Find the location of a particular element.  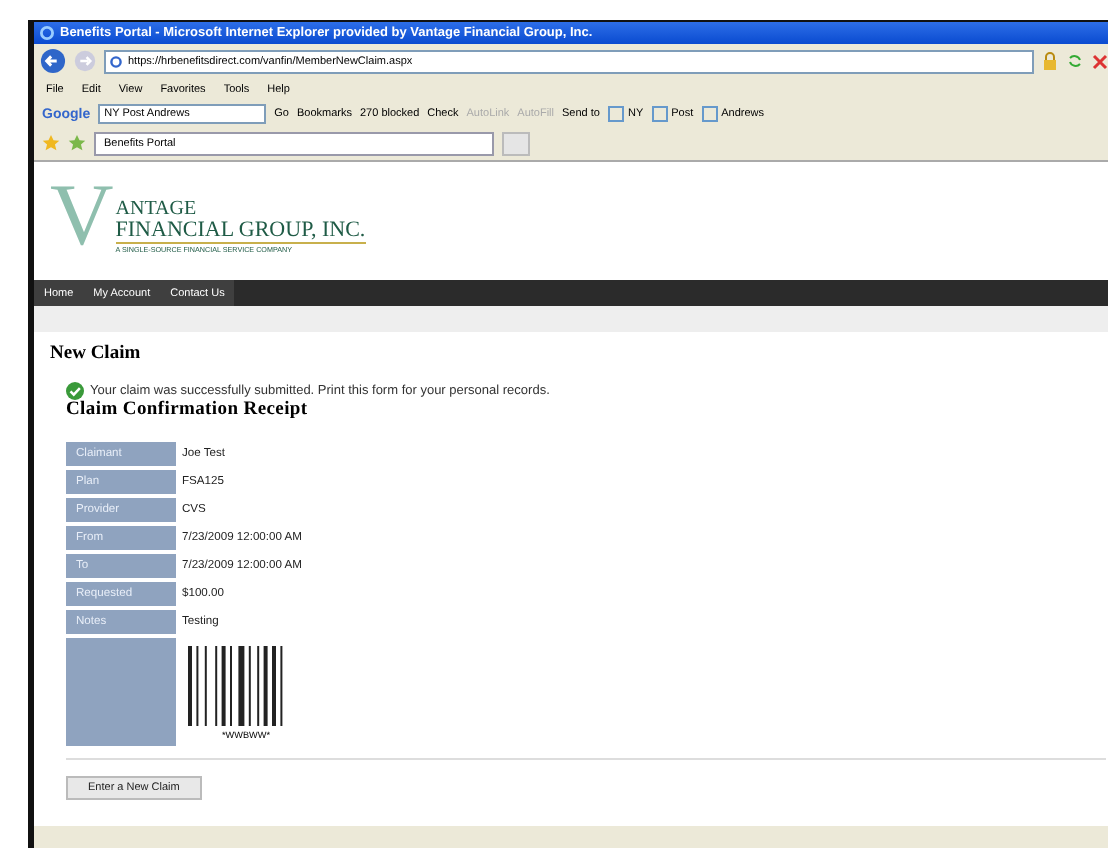

lock-icon is located at coordinates (1050, 61).